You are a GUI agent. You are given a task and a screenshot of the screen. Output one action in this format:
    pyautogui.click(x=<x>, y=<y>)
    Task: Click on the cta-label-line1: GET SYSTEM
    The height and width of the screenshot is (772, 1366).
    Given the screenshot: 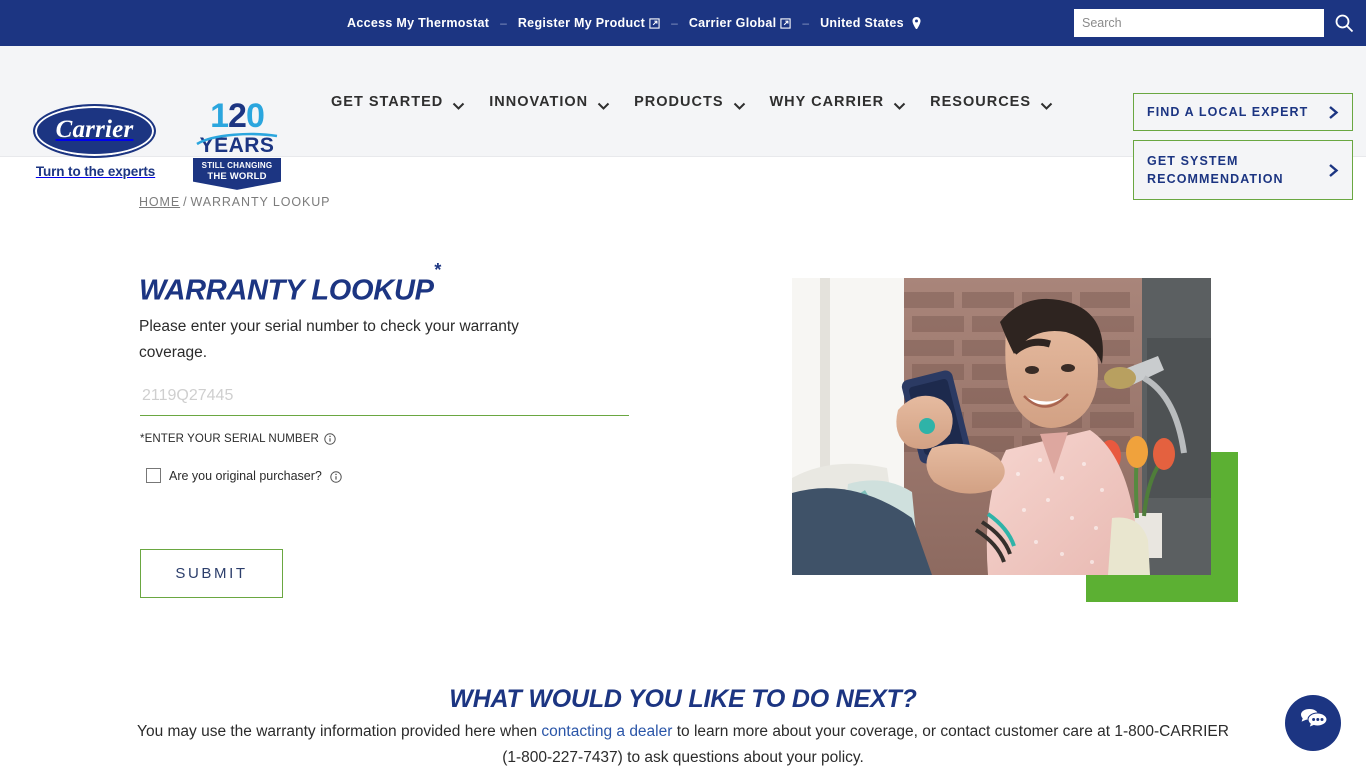 What is the action you would take?
    pyautogui.click(x=1193, y=161)
    